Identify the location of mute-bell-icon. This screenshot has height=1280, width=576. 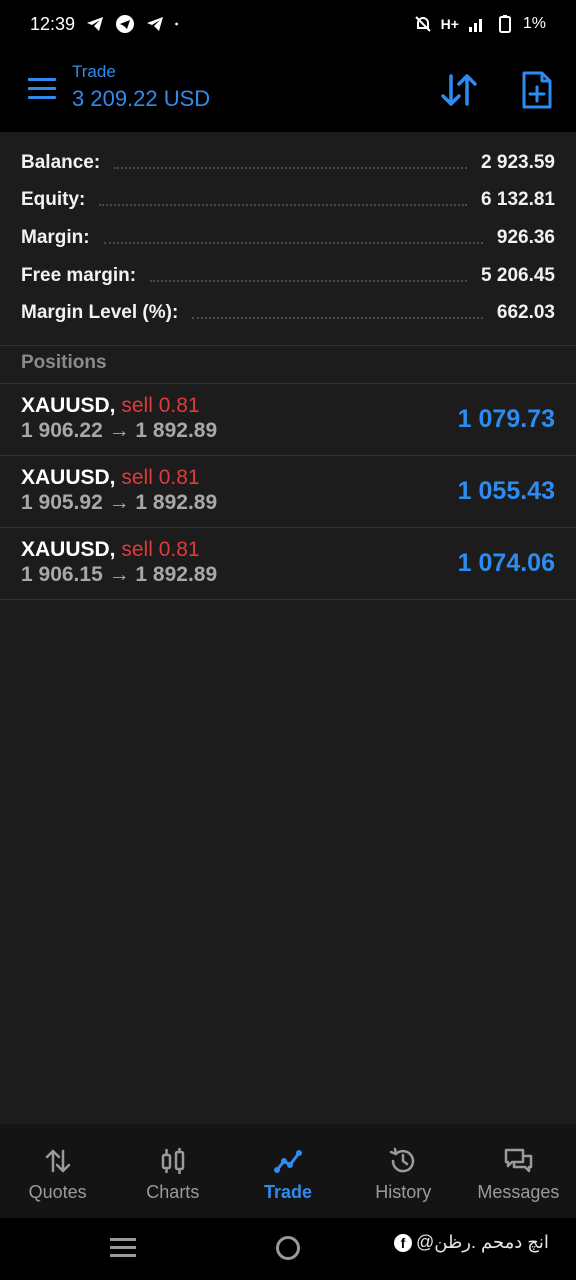
(422, 24).